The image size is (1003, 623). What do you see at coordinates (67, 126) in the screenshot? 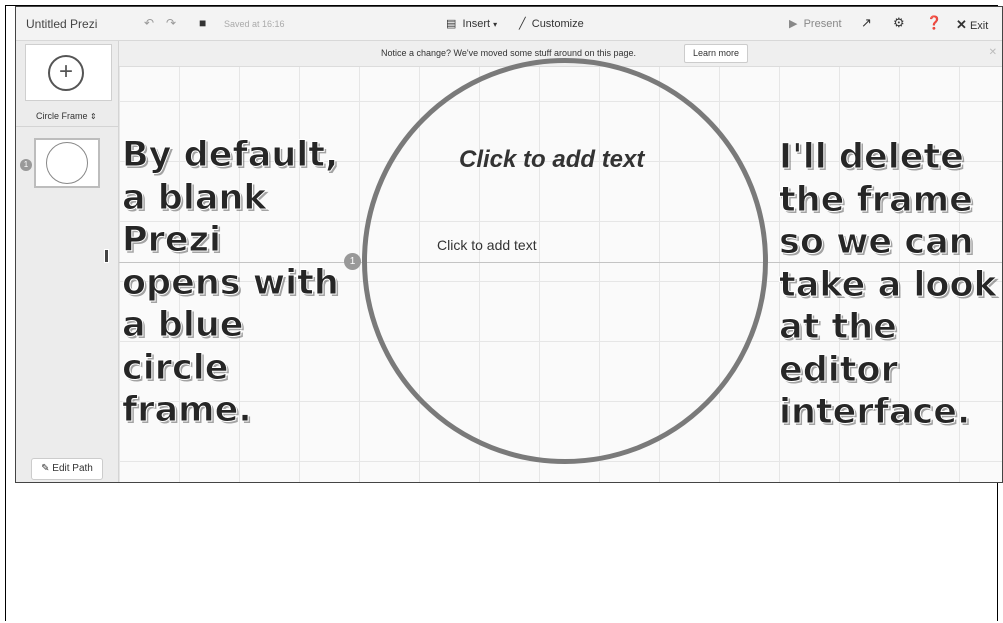
I see `sidebar-divider` at bounding box center [67, 126].